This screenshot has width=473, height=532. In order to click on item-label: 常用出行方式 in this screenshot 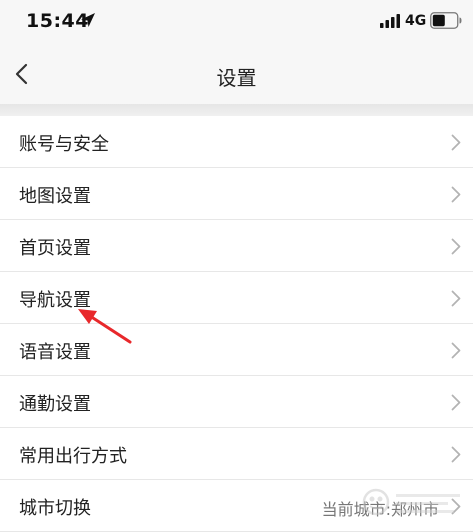, I will do `click(73, 456)`.